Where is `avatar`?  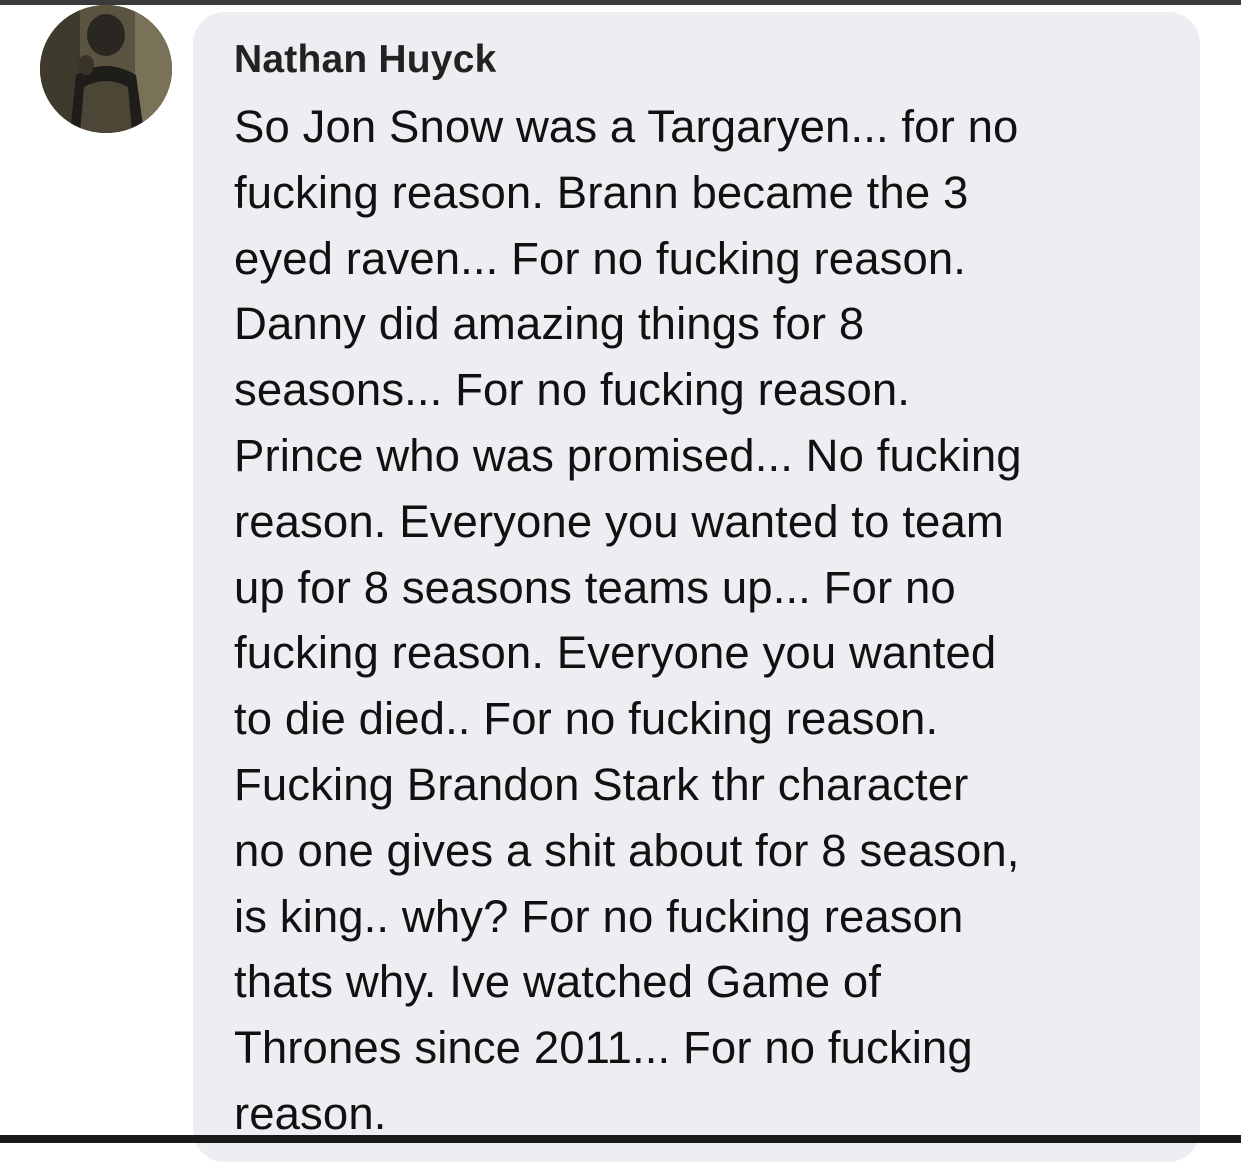
avatar is located at coordinates (106, 69).